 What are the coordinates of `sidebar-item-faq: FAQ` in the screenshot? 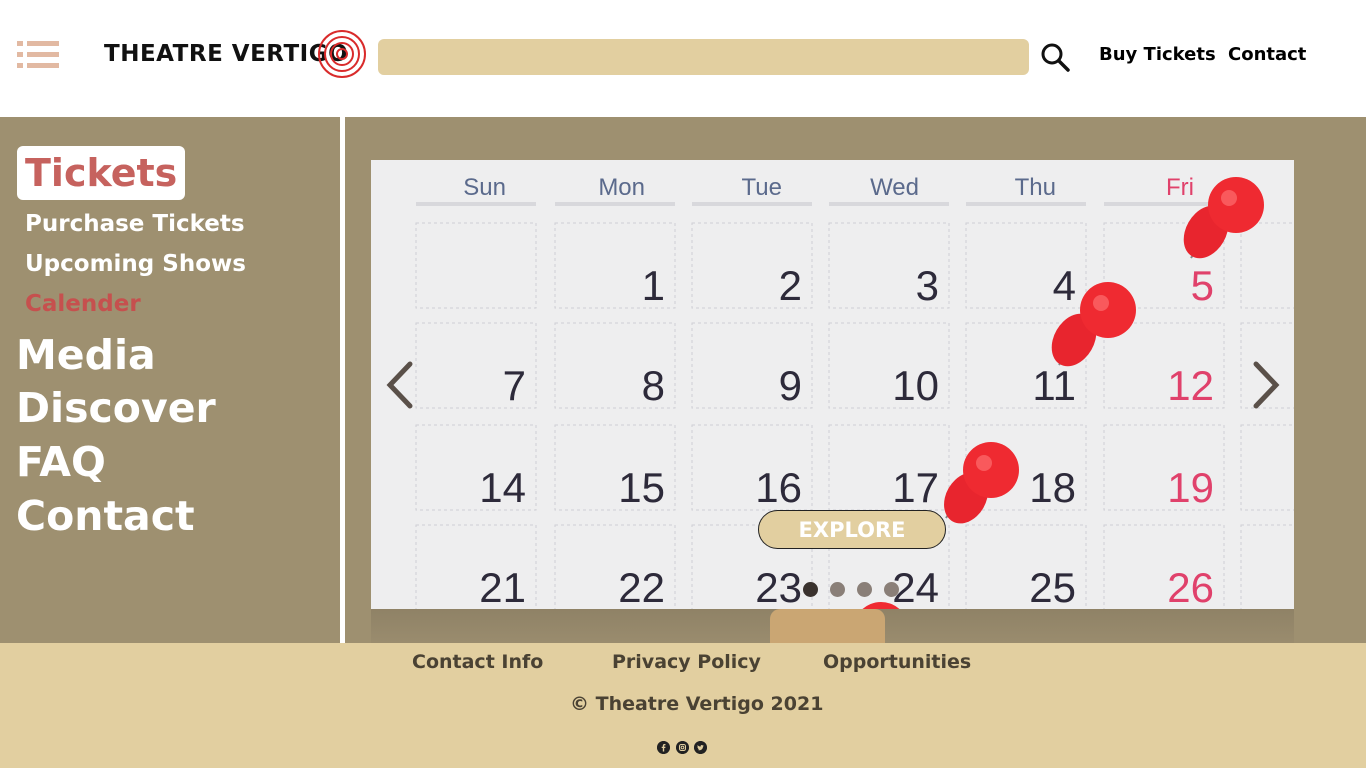 It's located at (61, 462).